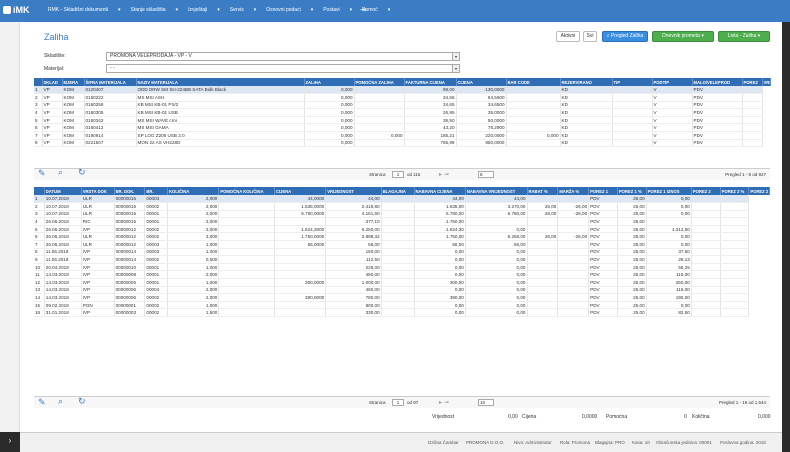 The height and width of the screenshot is (452, 790). Describe the element at coordinates (533, 82) in the screenshot. I see `column-header: BAR CODE` at that location.